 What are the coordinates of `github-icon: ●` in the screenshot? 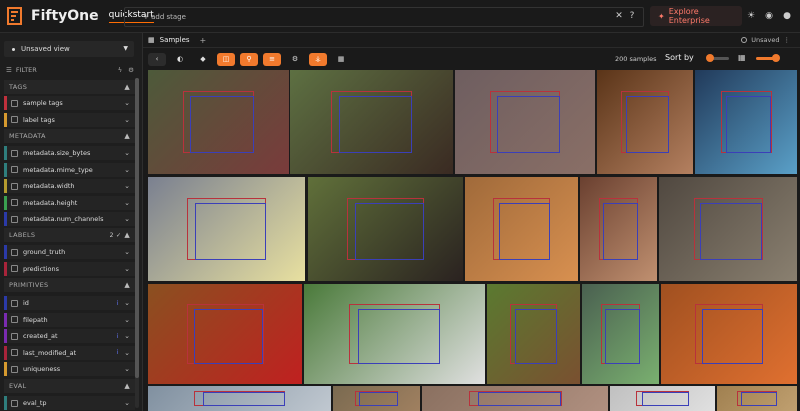 It's located at (787, 16).